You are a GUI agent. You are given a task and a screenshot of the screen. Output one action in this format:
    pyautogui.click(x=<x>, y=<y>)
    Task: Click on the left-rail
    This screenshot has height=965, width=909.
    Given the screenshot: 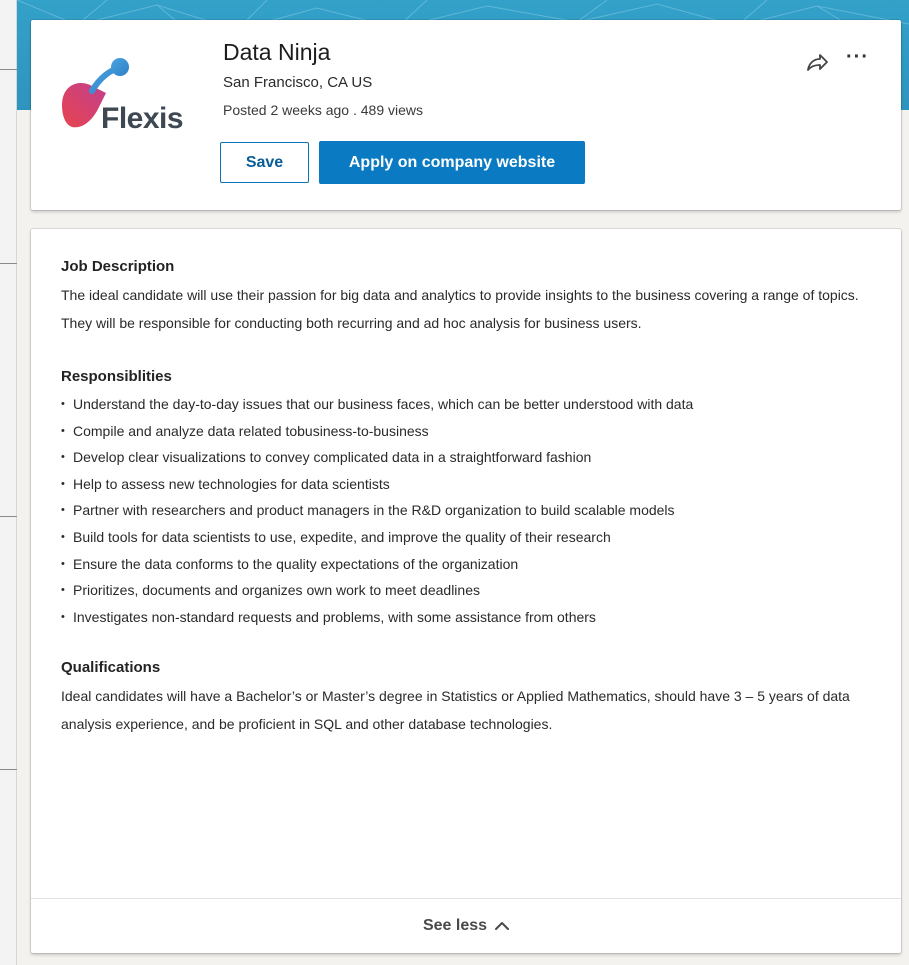 What is the action you would take?
    pyautogui.click(x=8, y=482)
    